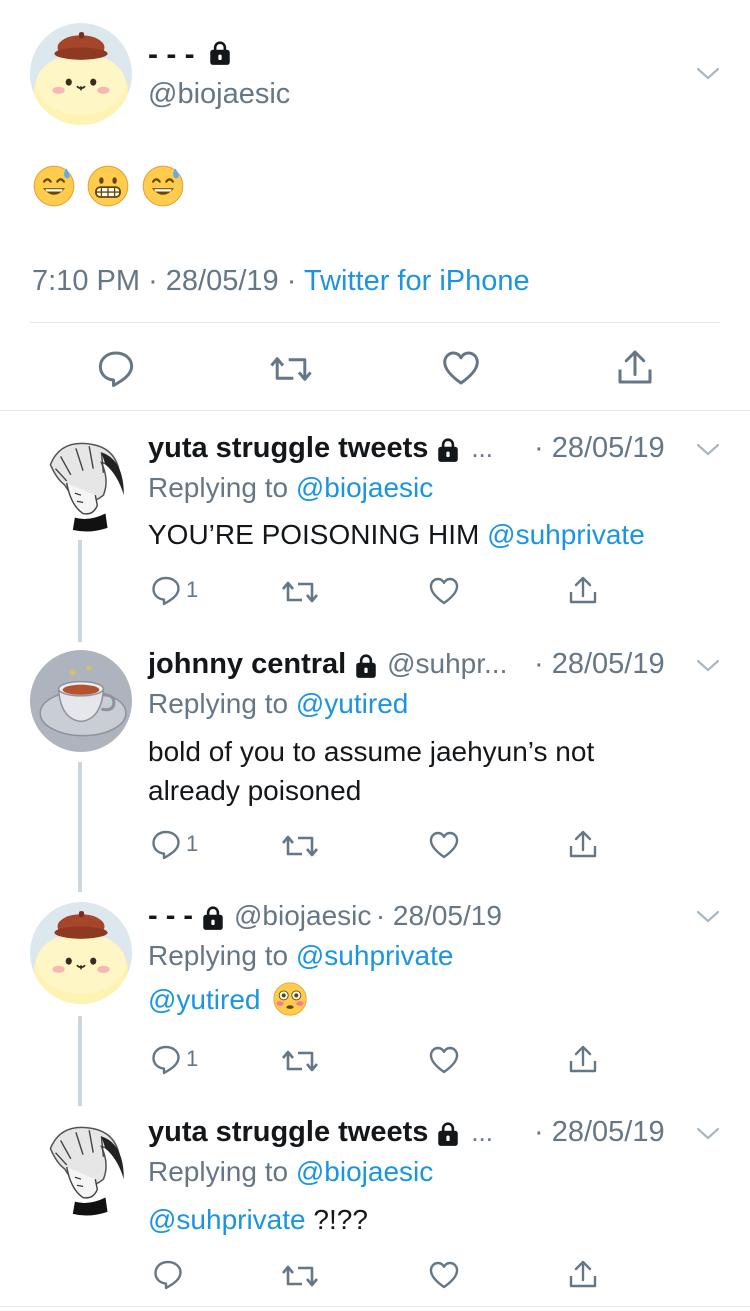 Image resolution: width=750 pixels, height=1311 pixels. I want to click on tweet-text: YOU’RE POISONING HIM @suhprivate, so click(396, 535).